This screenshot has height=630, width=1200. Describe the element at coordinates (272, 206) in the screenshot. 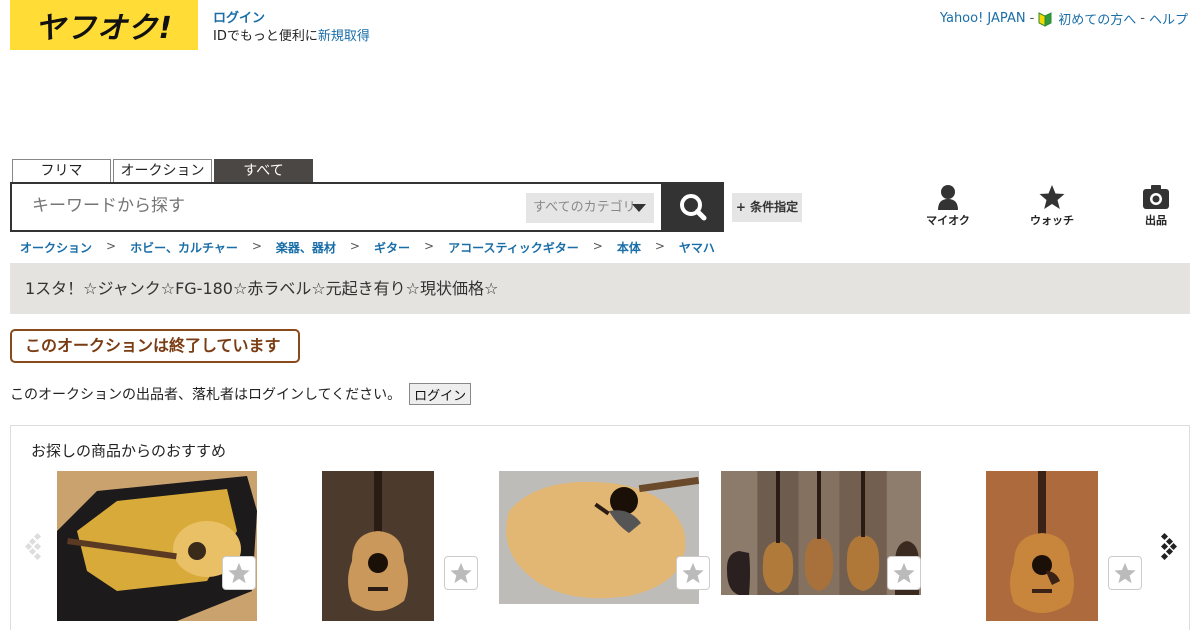

I see `search-input` at that location.